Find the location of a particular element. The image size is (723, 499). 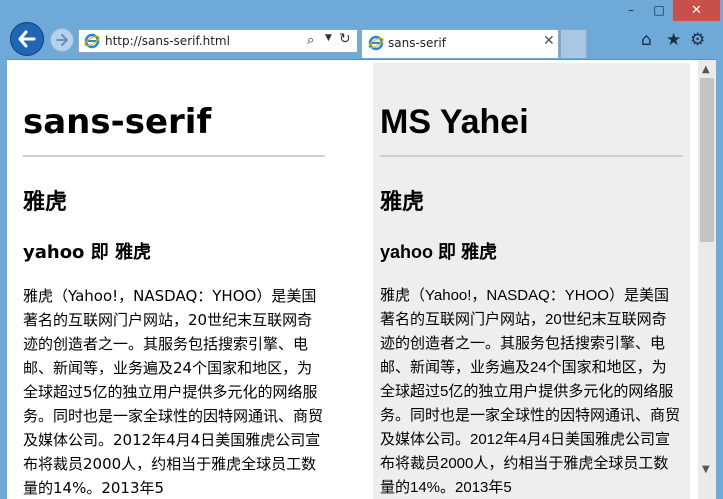

home-icon: ⌂ is located at coordinates (646, 40).